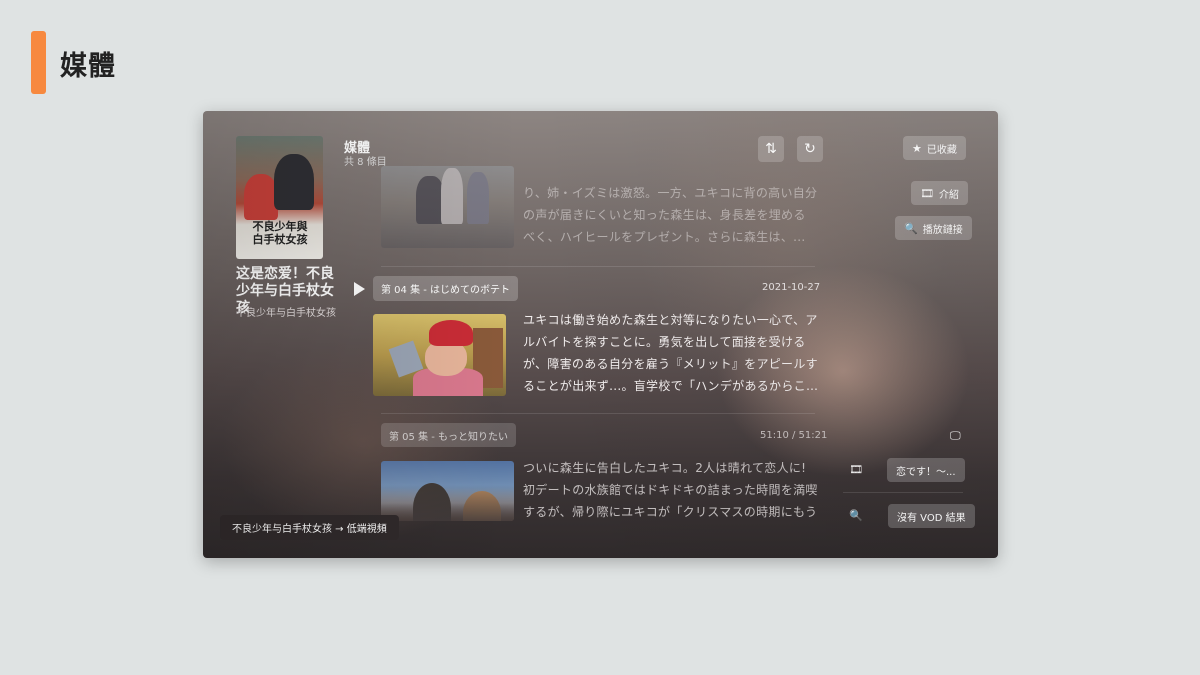 Image resolution: width=1200 pixels, height=675 pixels. What do you see at coordinates (670, 193) in the screenshot?
I see `description-line: り、姉・イズミは激怒。一方、ユキコに背の高い自分` at bounding box center [670, 193].